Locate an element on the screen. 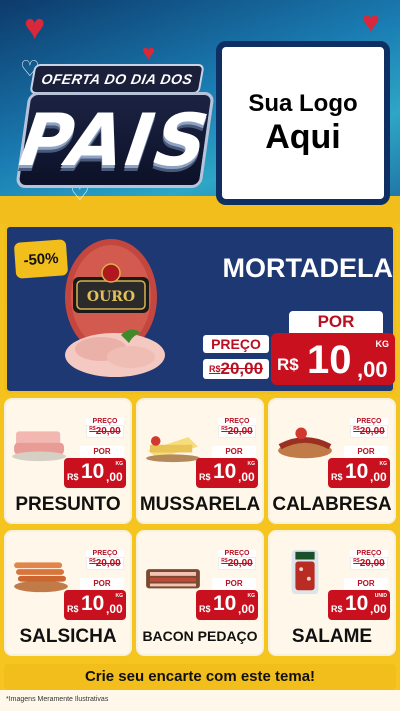  product-card: PREÇO R$20,00 POR R$ 10,00 KG CALABRESA is located at coordinates (332, 461).